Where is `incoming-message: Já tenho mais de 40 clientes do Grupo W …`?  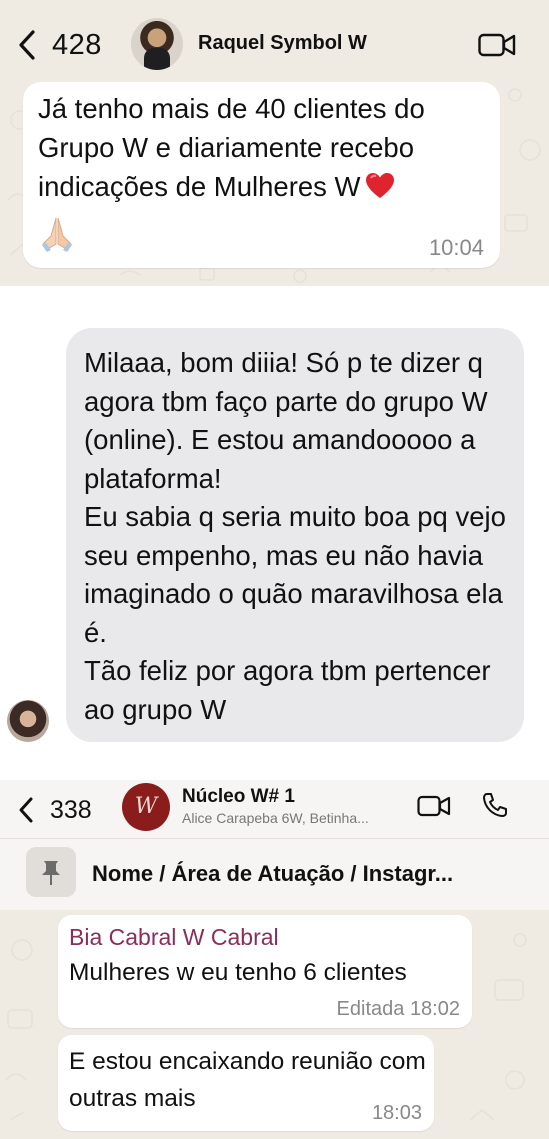 incoming-message: Já tenho mais de 40 clientes do Grupo W … is located at coordinates (261, 175).